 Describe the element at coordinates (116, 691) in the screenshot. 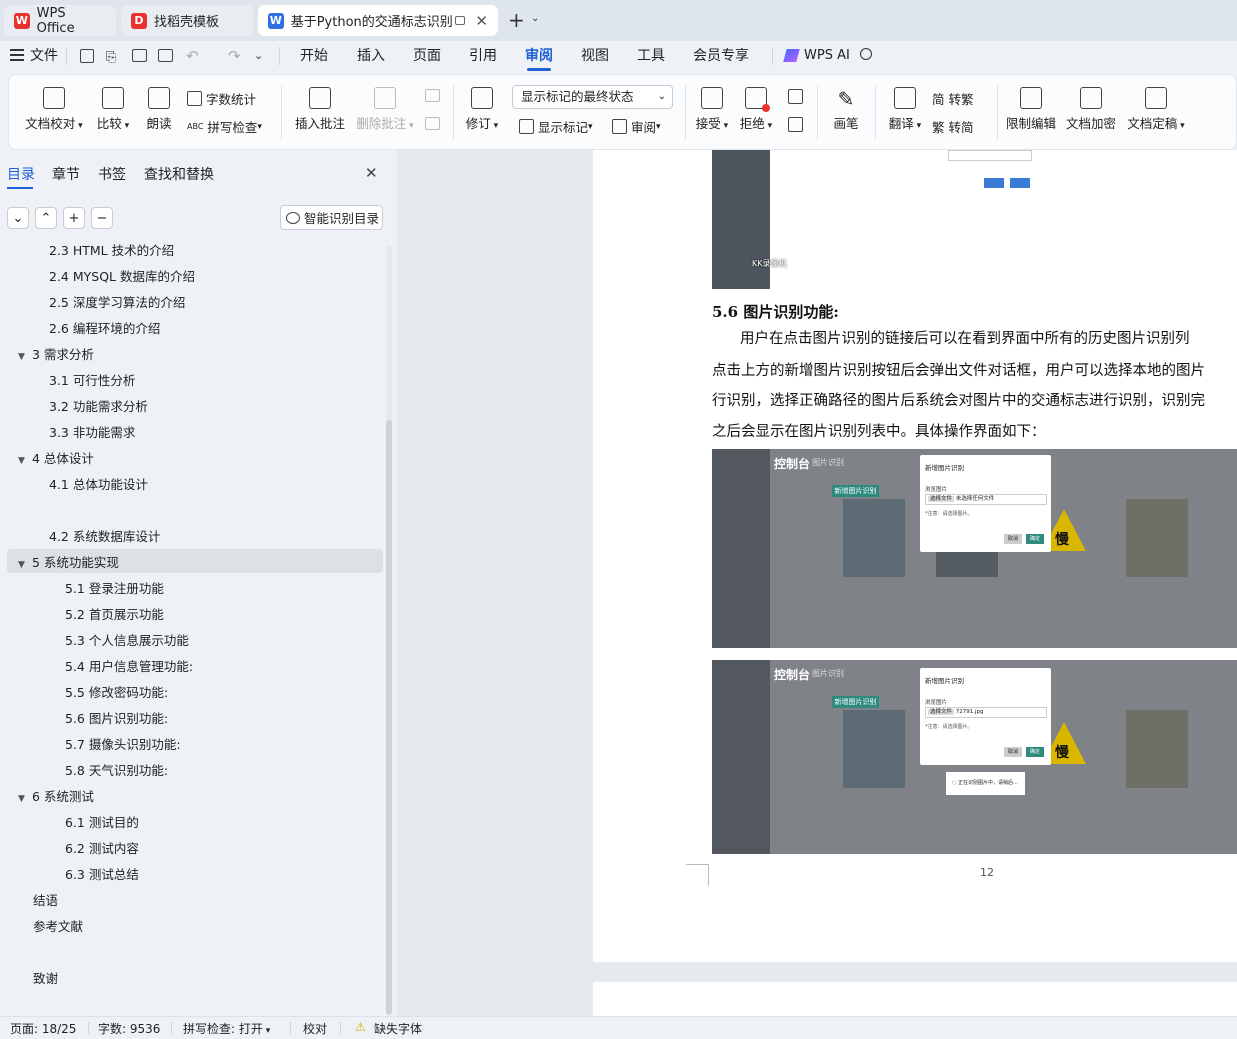

I see `toc-item: 5.5 修改密码功能:` at that location.